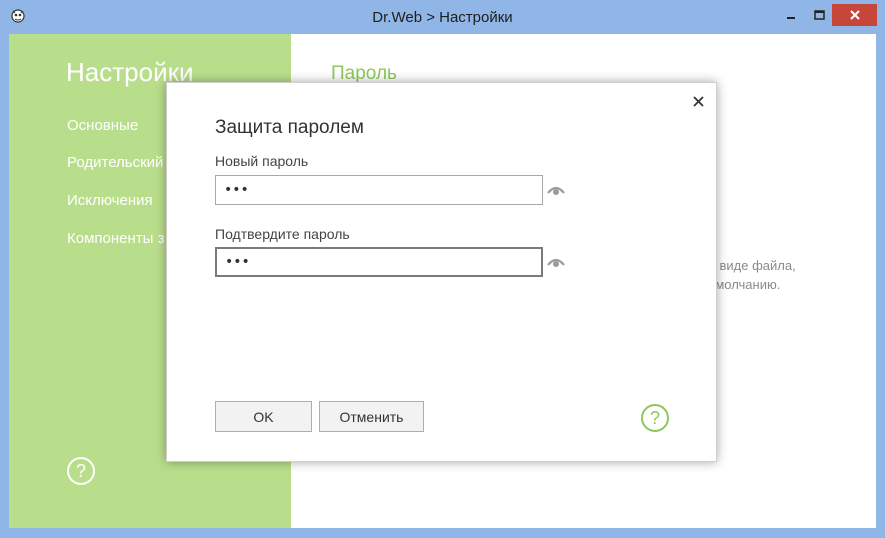 This screenshot has width=885, height=538. What do you see at coordinates (791, 15) in the screenshot?
I see `minimize-button` at bounding box center [791, 15].